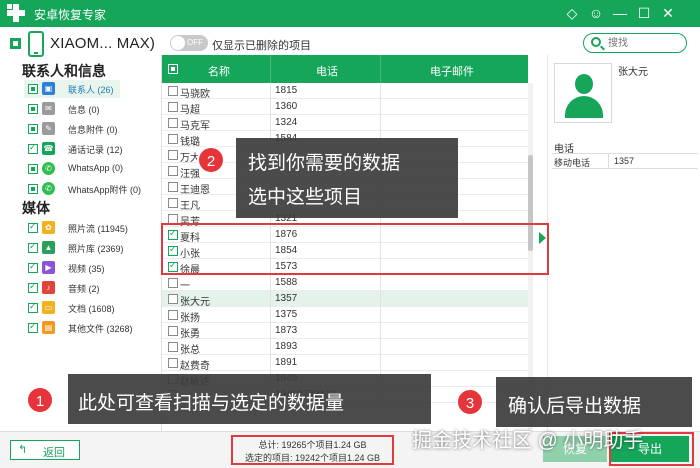 The image size is (700, 468). I want to click on step-badge: 1, so click(40, 400).